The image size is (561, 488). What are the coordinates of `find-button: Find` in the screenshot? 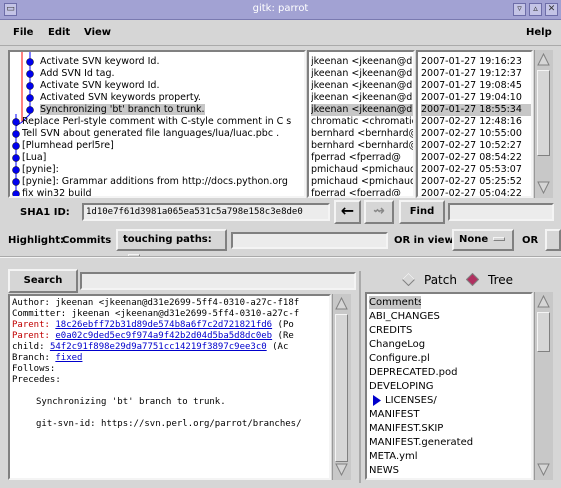 It's located at (422, 212).